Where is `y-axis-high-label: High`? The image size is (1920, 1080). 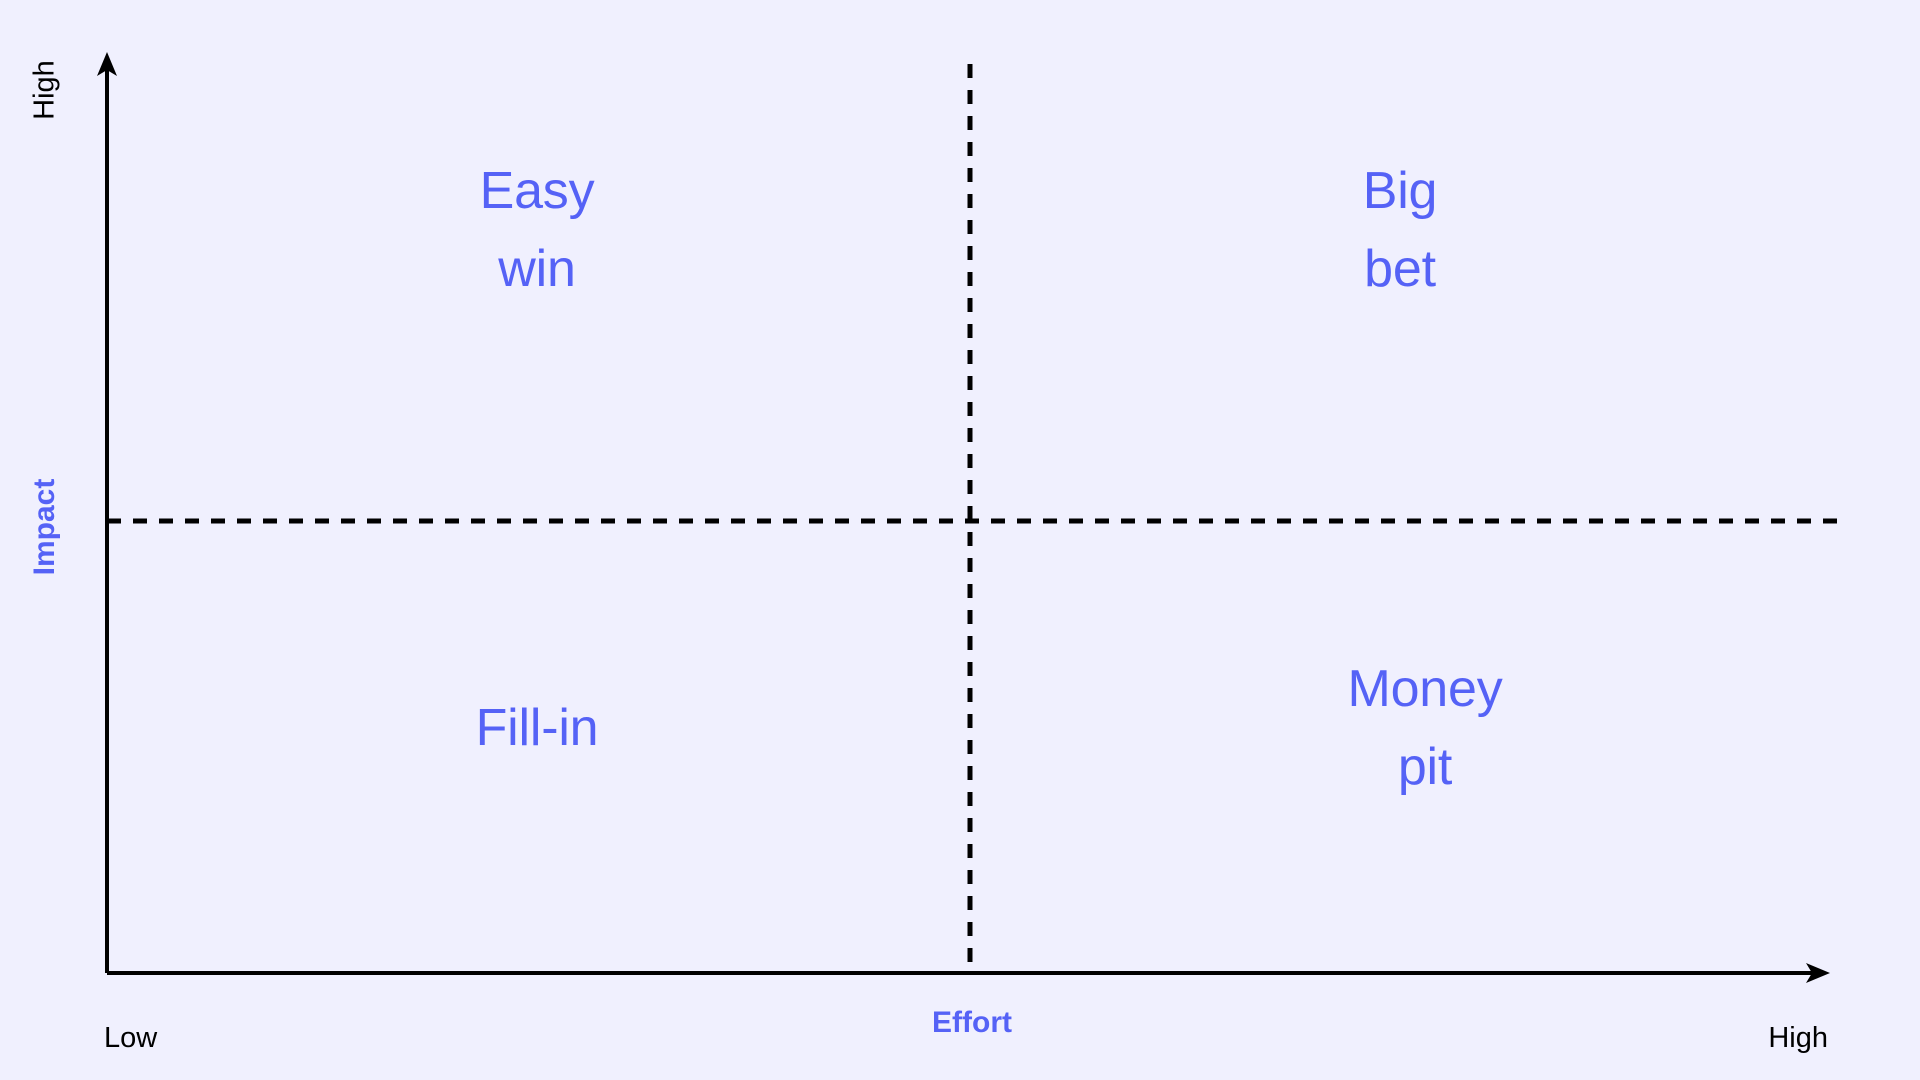
y-axis-high-label: High is located at coordinates (44, 90).